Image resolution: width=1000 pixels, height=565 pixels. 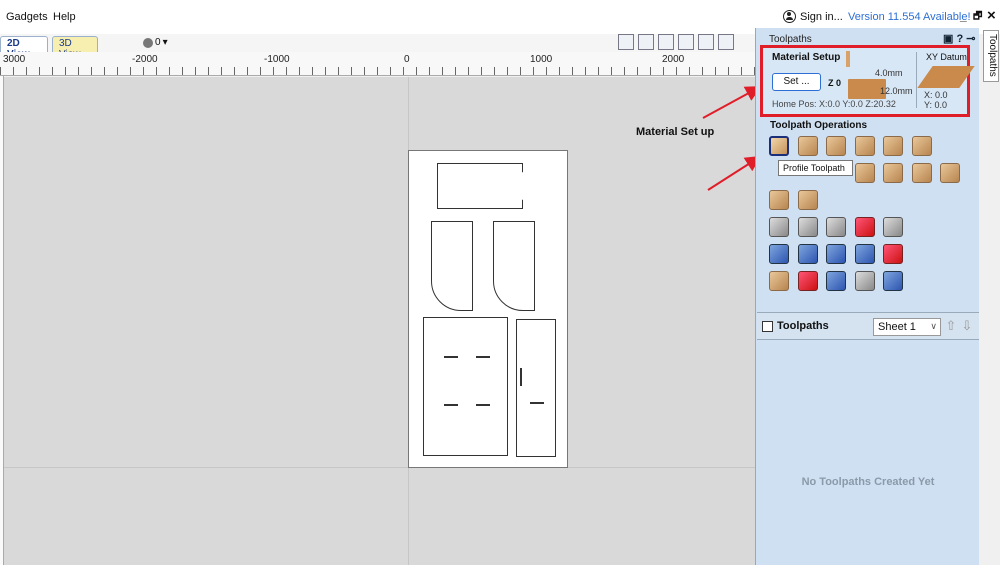 What do you see at coordinates (676, 42) in the screenshot?
I see `view-toolbar` at bounding box center [676, 42].